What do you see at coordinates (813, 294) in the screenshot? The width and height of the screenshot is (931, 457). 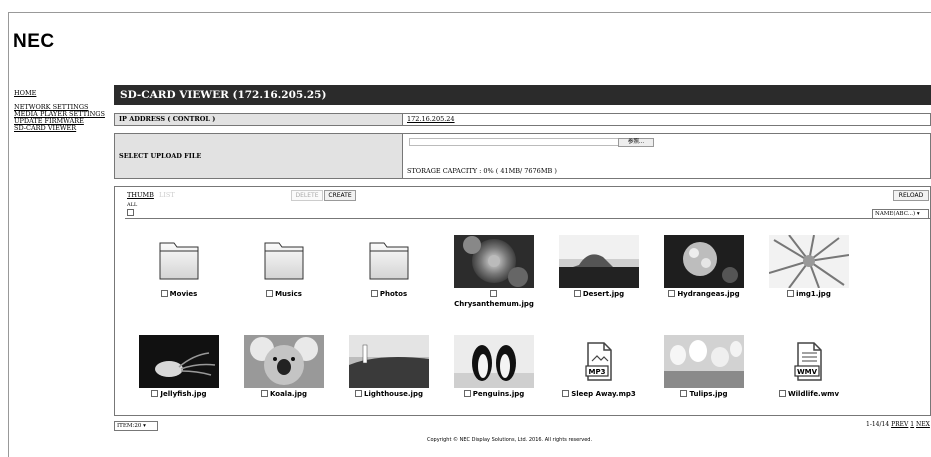 I see `file-name: img1.jpg` at bounding box center [813, 294].